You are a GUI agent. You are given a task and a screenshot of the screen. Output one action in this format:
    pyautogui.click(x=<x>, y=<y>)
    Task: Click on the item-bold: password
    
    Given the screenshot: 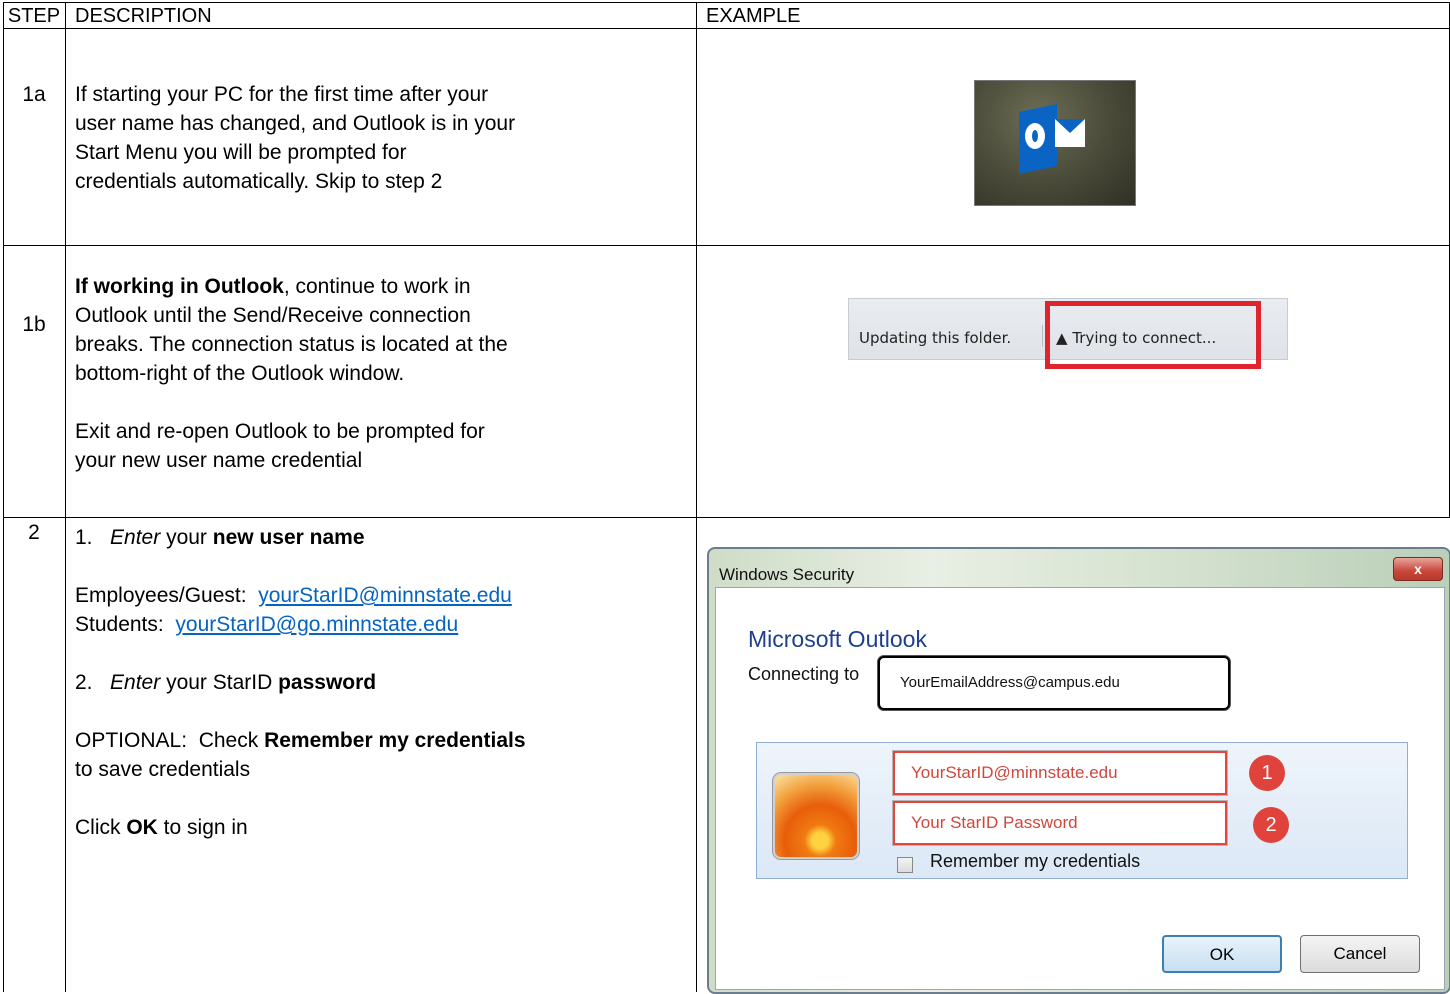 What is the action you would take?
    pyautogui.click(x=327, y=682)
    